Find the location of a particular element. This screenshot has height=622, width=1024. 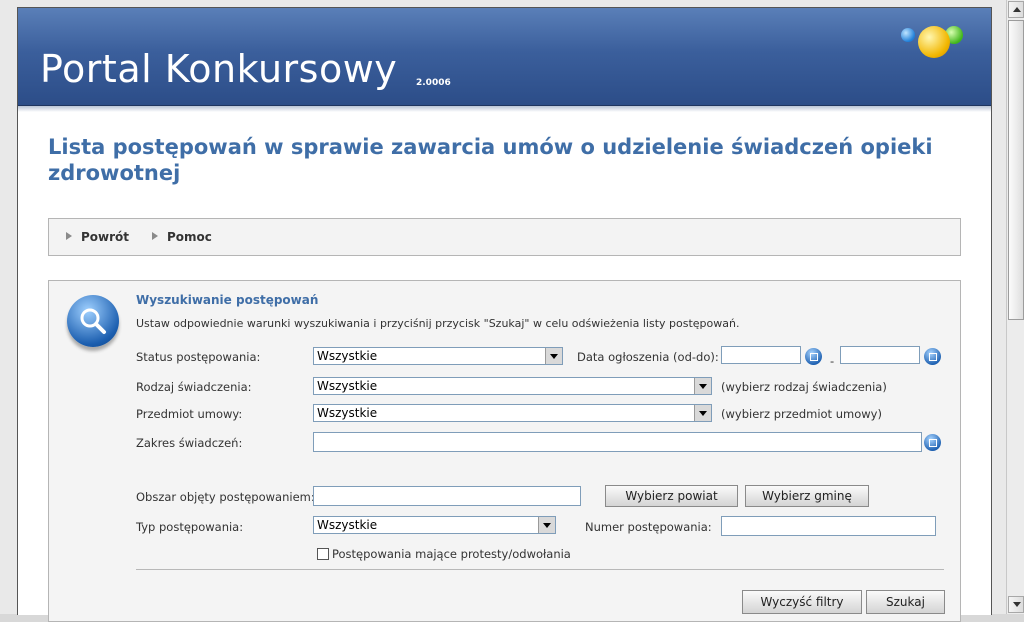

vertical-scrollbar is located at coordinates (1015, 307).